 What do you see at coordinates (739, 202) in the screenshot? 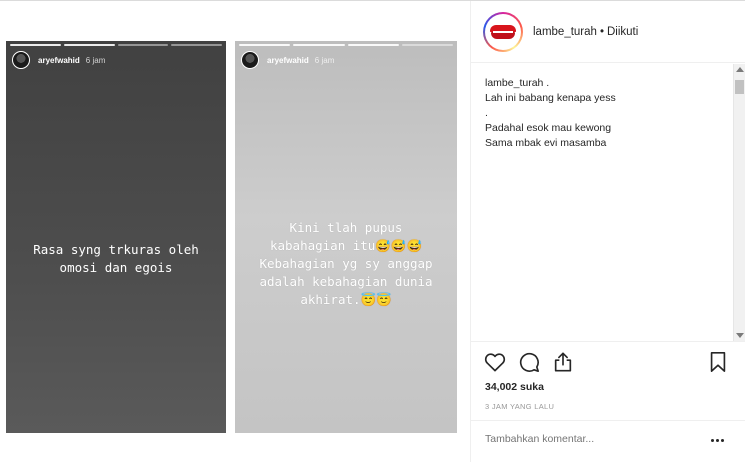
I see `comments-scrollbar` at bounding box center [739, 202].